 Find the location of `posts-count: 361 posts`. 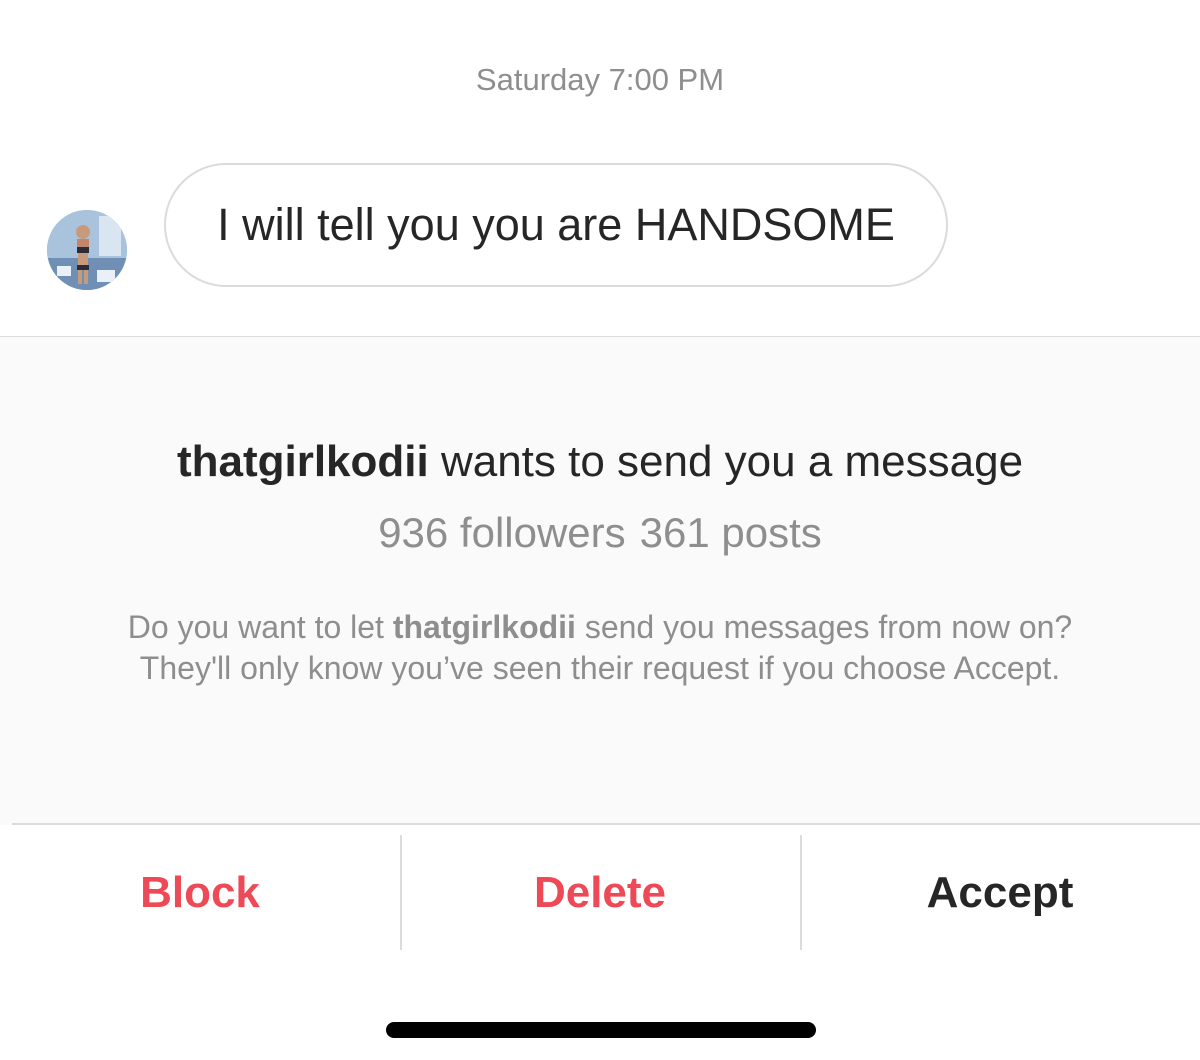

posts-count: 361 posts is located at coordinates (730, 532).